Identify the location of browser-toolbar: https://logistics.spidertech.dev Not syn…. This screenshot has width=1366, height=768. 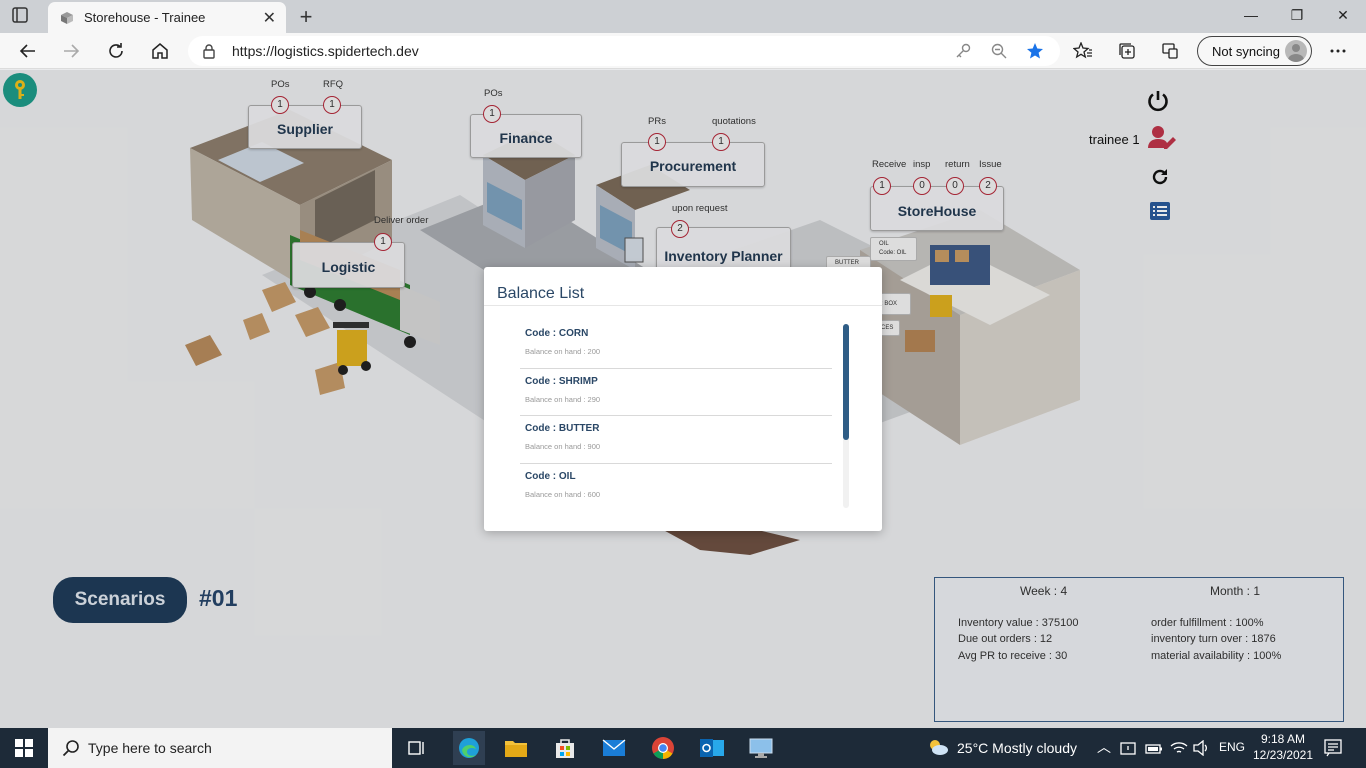
(683, 51).